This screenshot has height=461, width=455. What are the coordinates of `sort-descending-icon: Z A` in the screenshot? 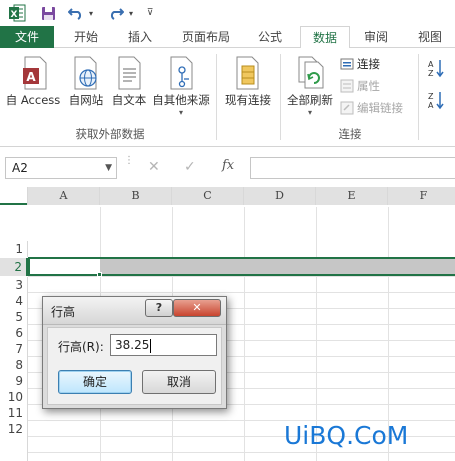 It's located at (436, 101).